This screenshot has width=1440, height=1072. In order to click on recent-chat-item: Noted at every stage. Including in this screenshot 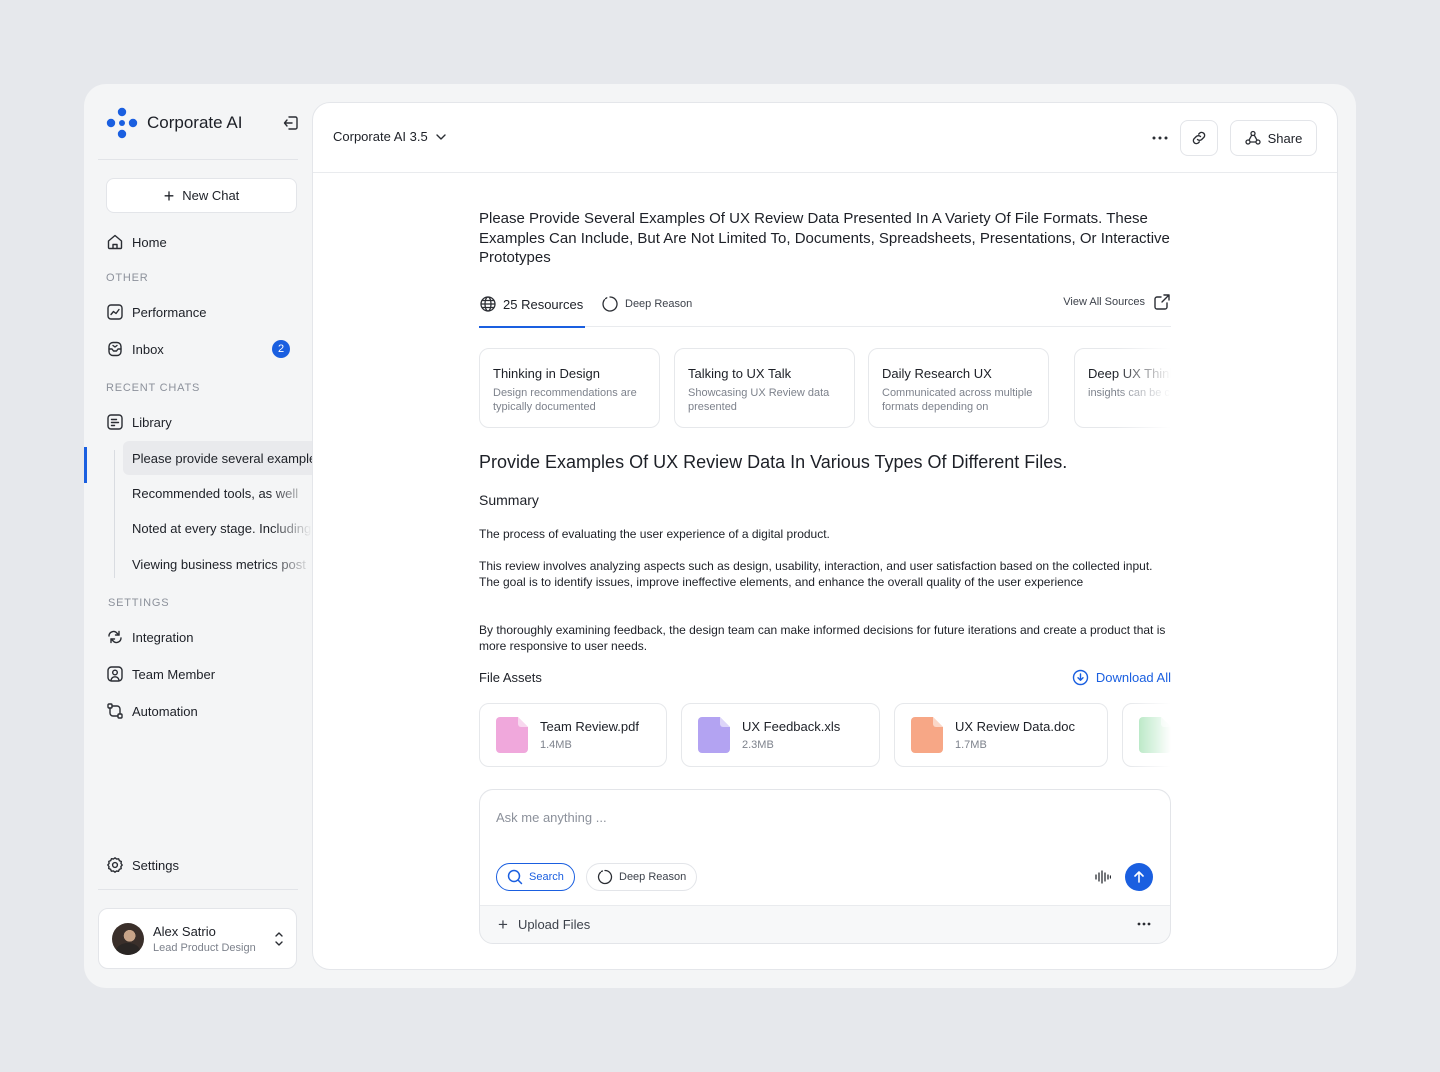, I will do `click(217, 528)`.